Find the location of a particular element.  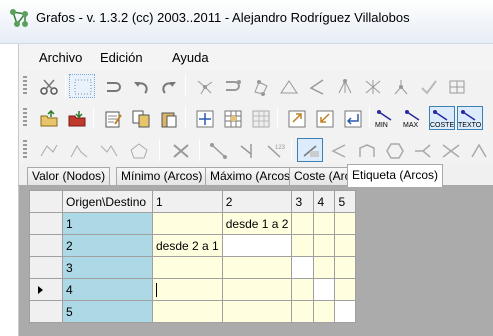

current-row-indicator is located at coordinates (46, 289).